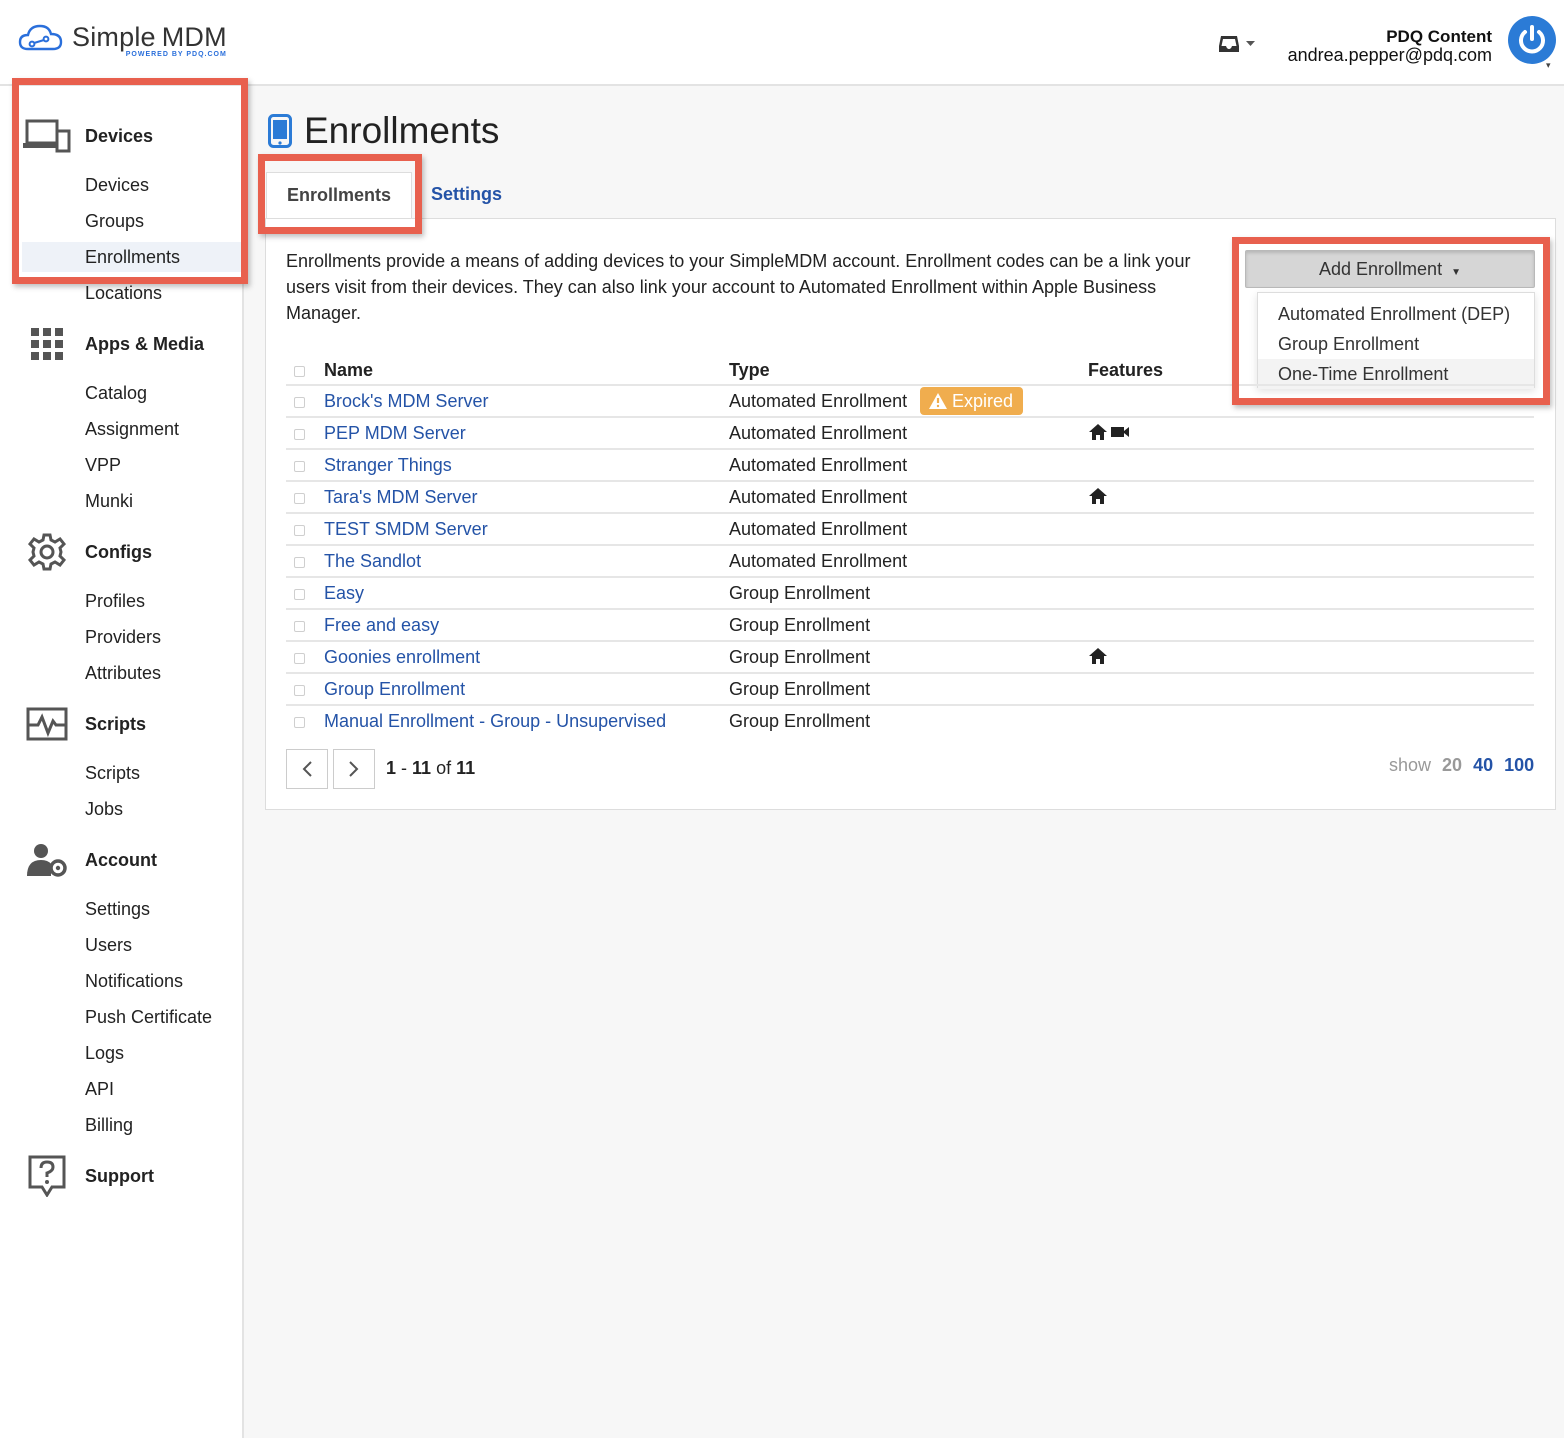  I want to click on sidebar-section-devices: Devices, so click(122, 136).